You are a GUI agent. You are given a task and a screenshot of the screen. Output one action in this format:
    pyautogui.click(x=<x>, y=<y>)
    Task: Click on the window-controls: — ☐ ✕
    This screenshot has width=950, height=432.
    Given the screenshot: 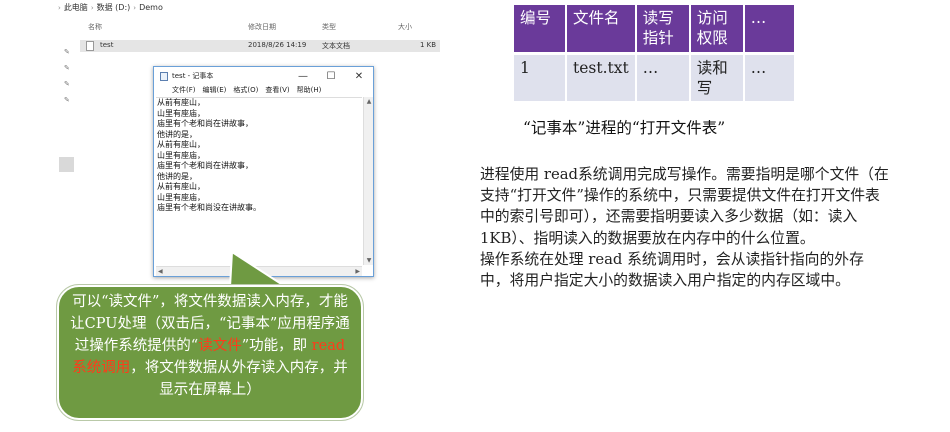 What is the action you would take?
    pyautogui.click(x=331, y=76)
    